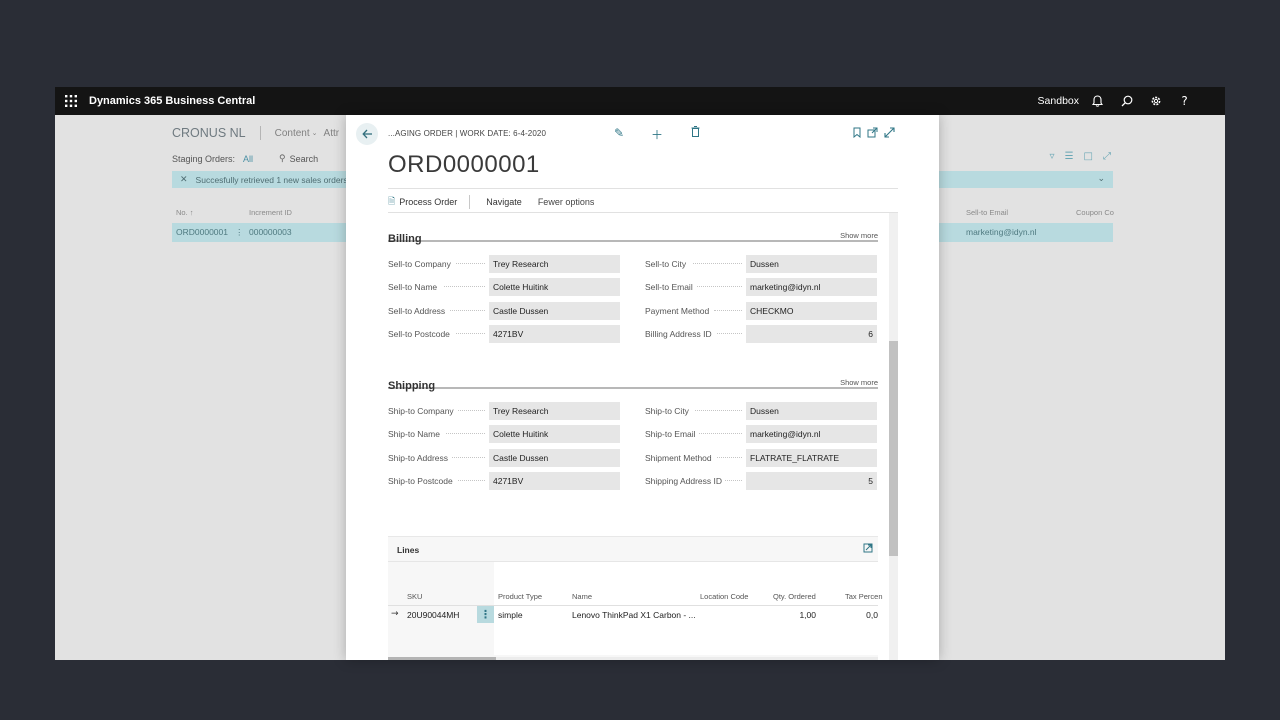  I want to click on line-tax-percent: 0,0, so click(868, 615).